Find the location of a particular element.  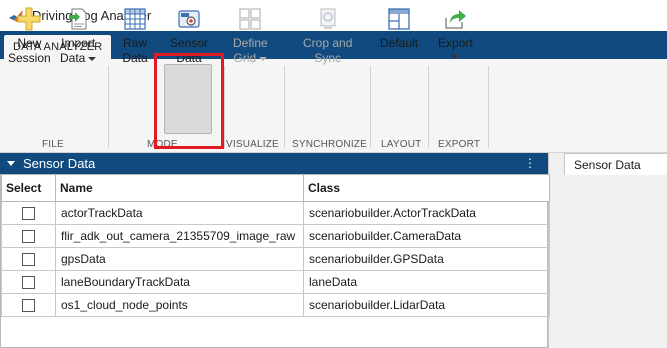

import-data-button: Import Data is located at coordinates (78, 36).